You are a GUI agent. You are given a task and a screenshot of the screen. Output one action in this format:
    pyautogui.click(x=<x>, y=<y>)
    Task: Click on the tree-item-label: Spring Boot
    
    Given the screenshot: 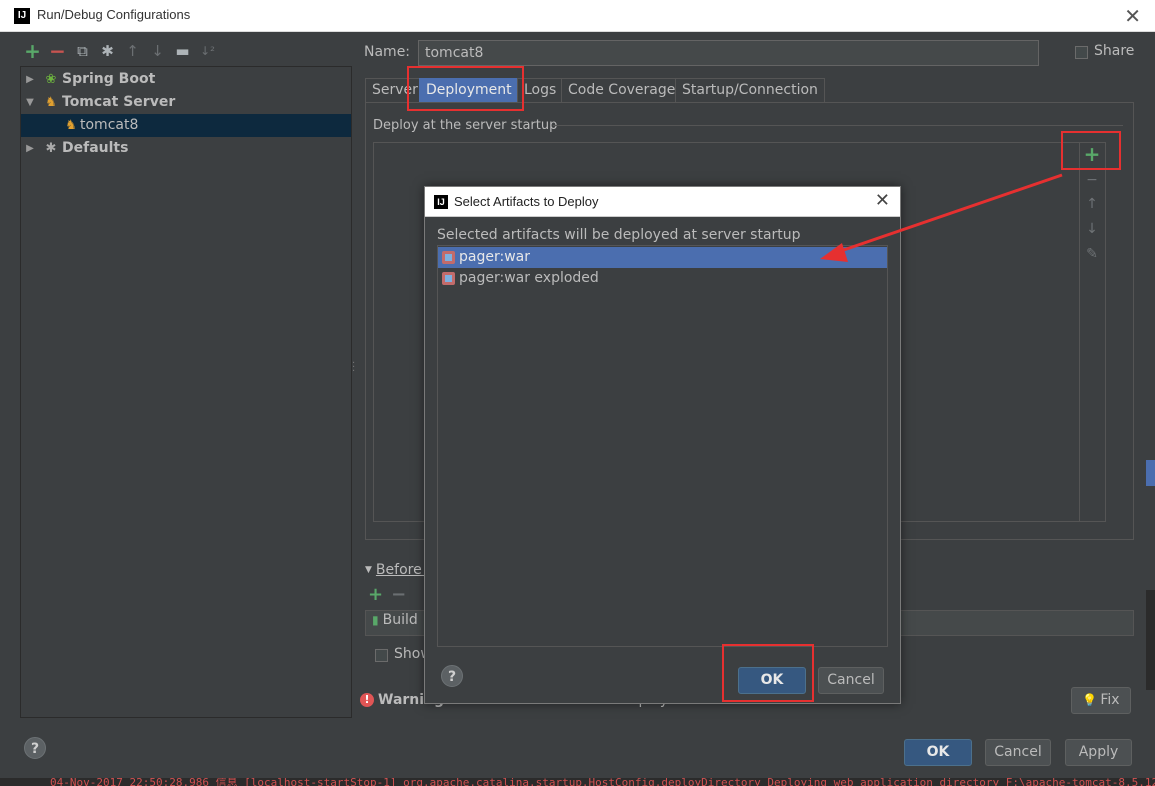 What is the action you would take?
    pyautogui.click(x=109, y=79)
    